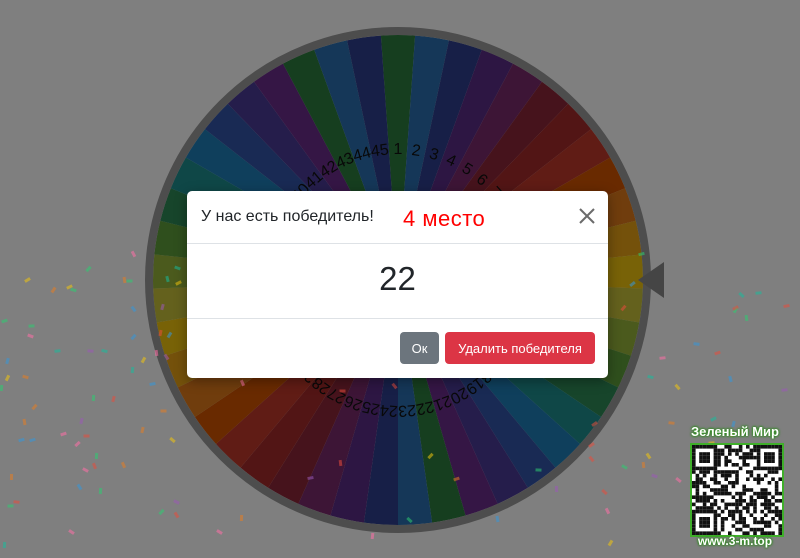 Image resolution: width=800 pixels, height=558 pixels. I want to click on modal-body: 22, so click(397, 281).